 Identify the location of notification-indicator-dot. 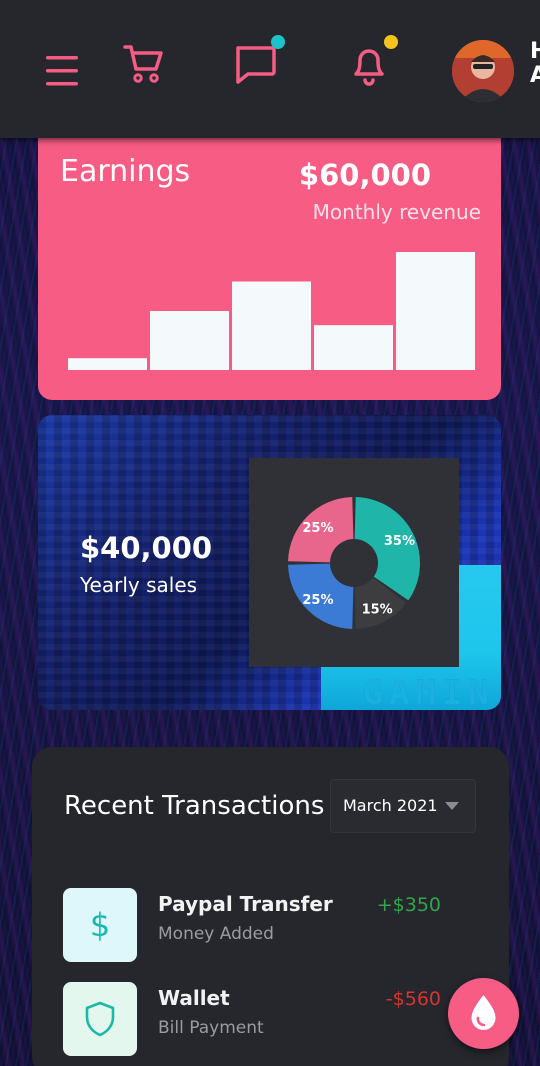
(391, 42).